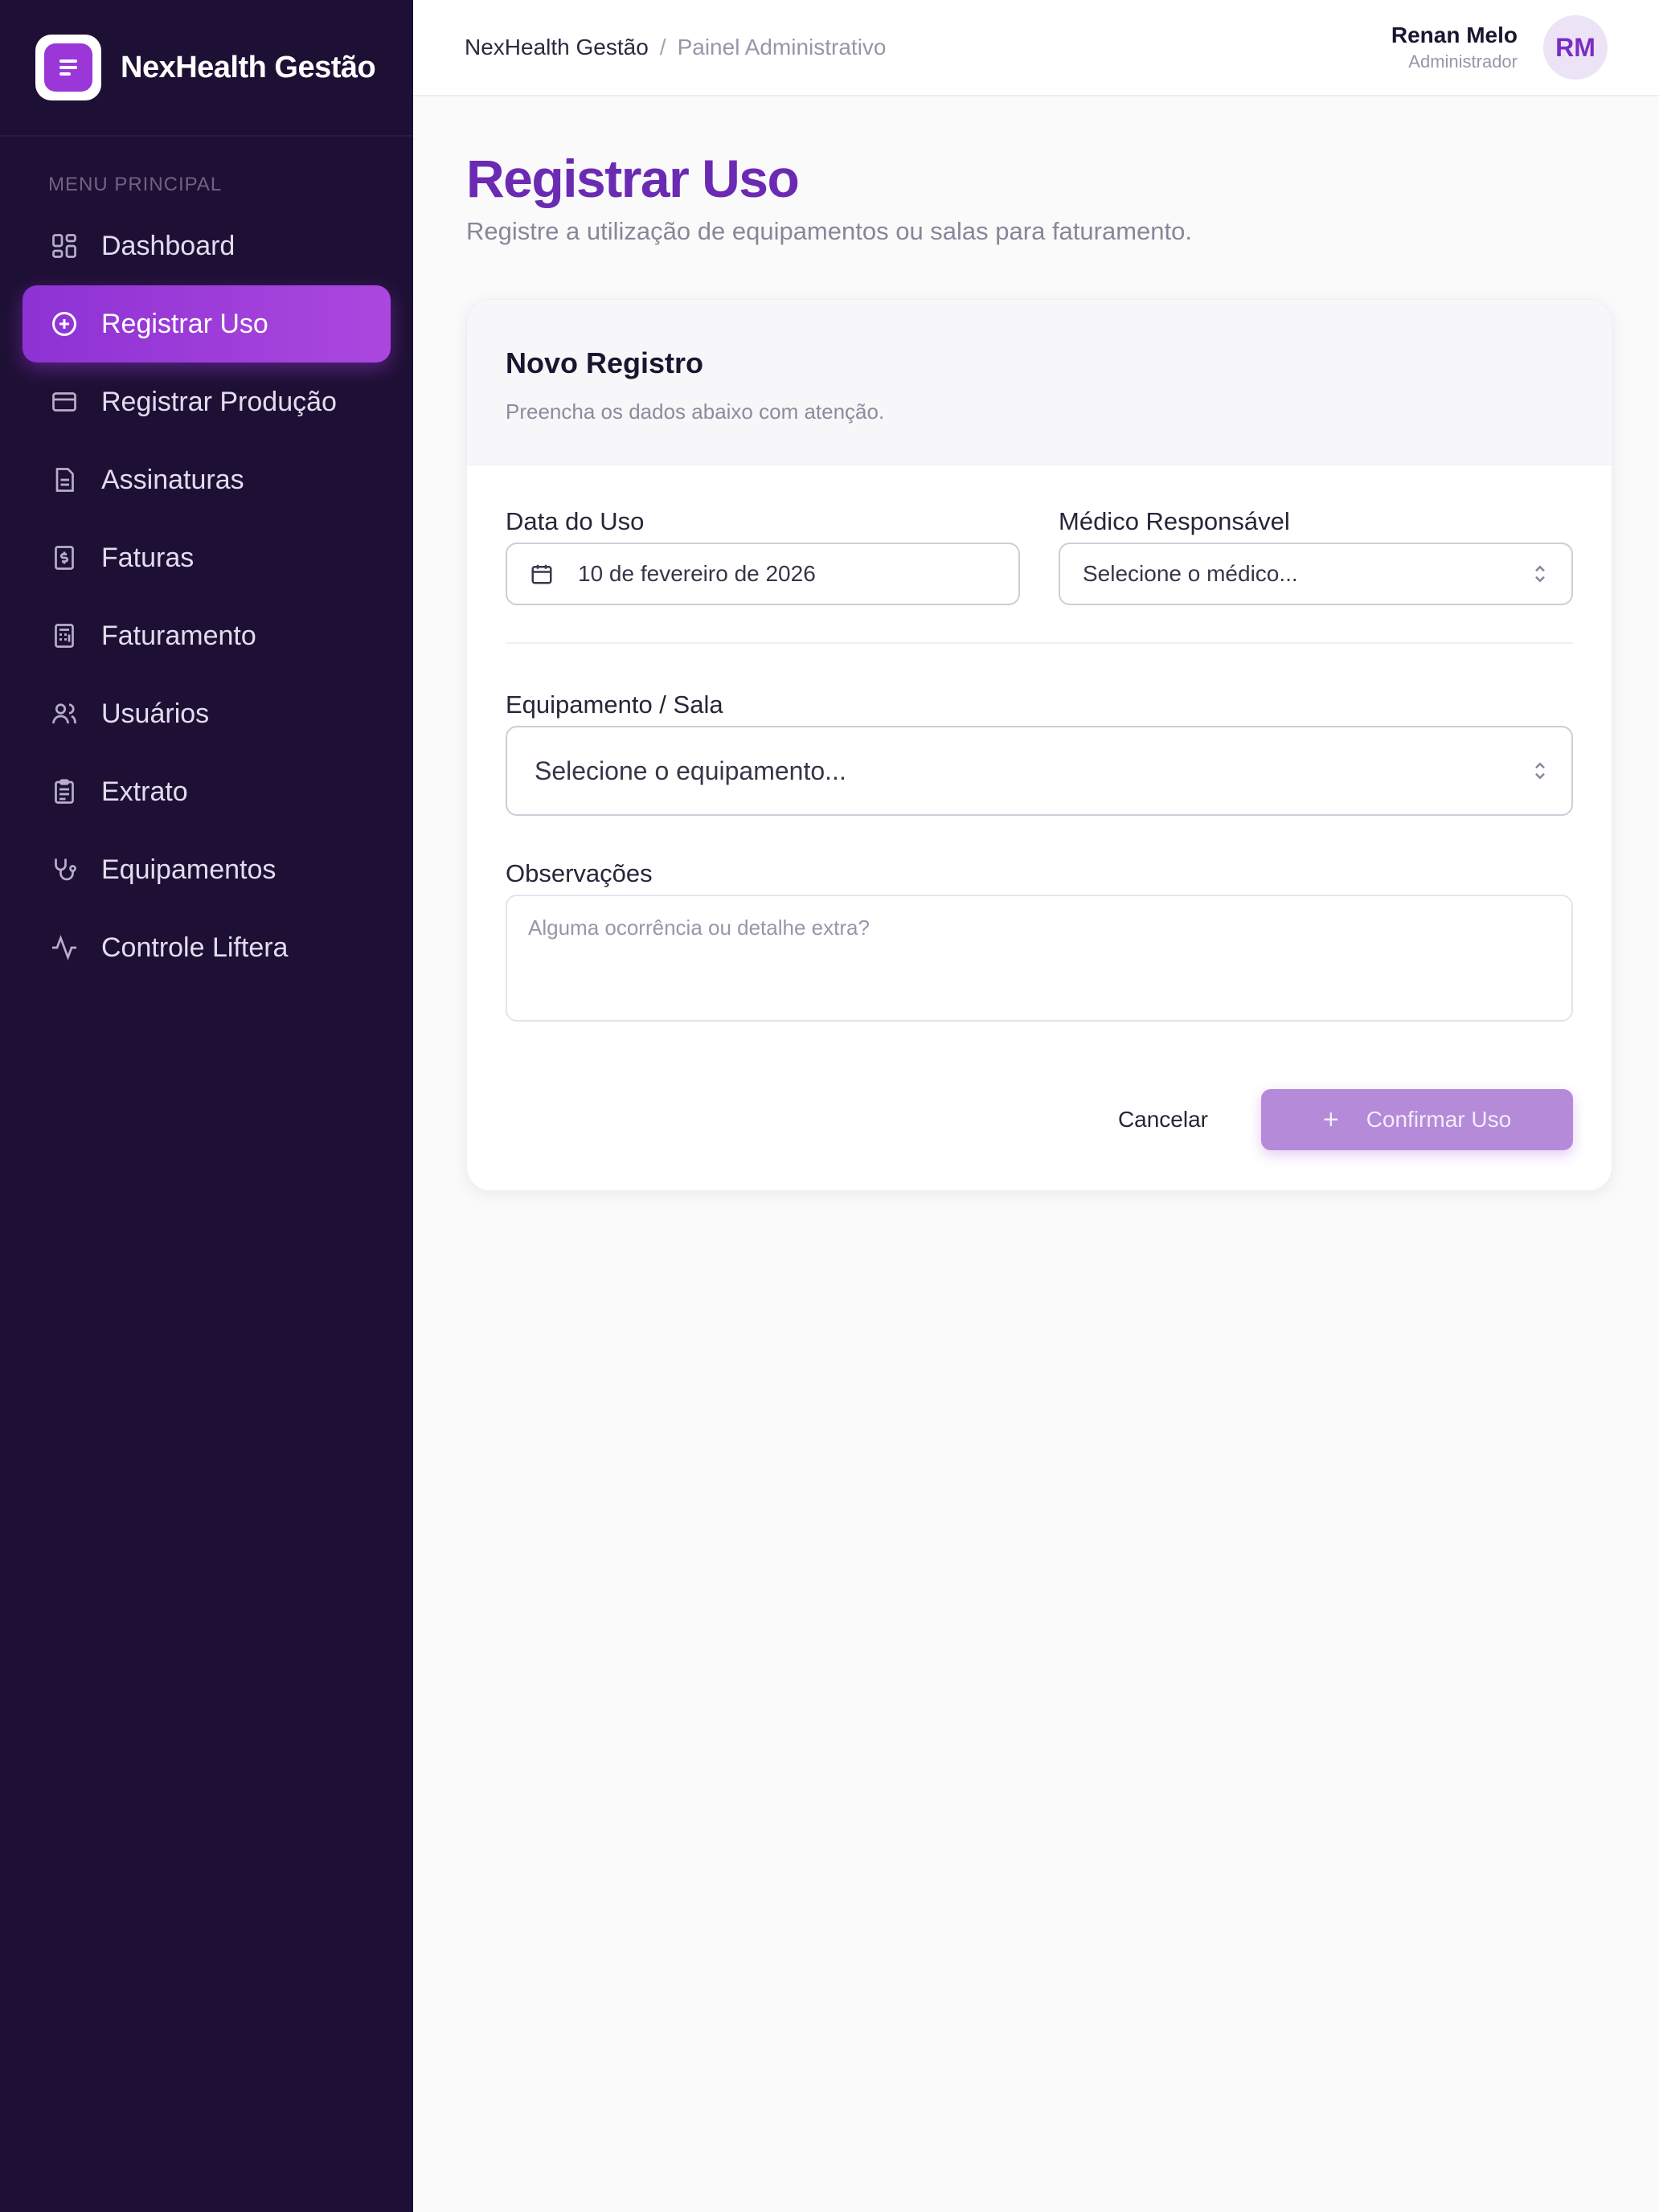  Describe the element at coordinates (64, 792) in the screenshot. I see `clipboard-icon` at that location.